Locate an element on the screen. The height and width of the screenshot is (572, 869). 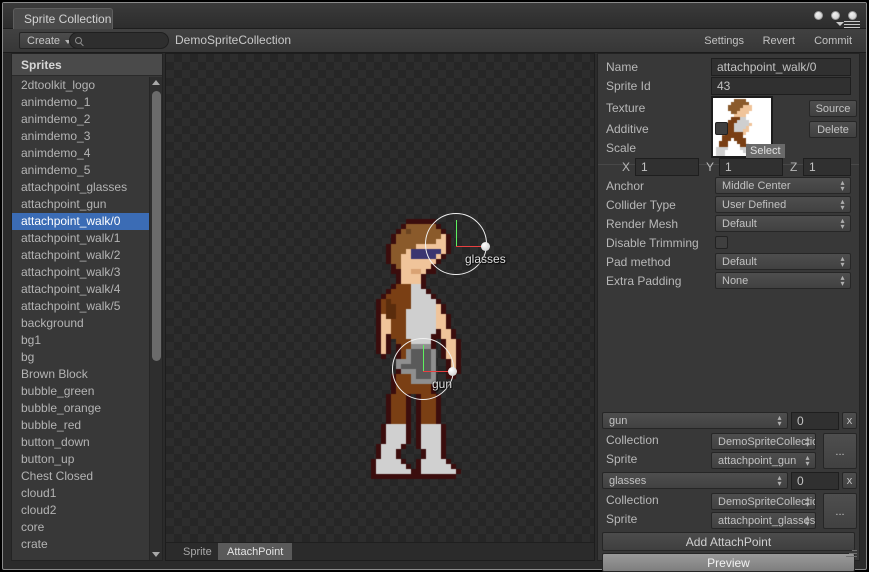
titlebar: Sprite Collection is located at coordinates (434, 16).